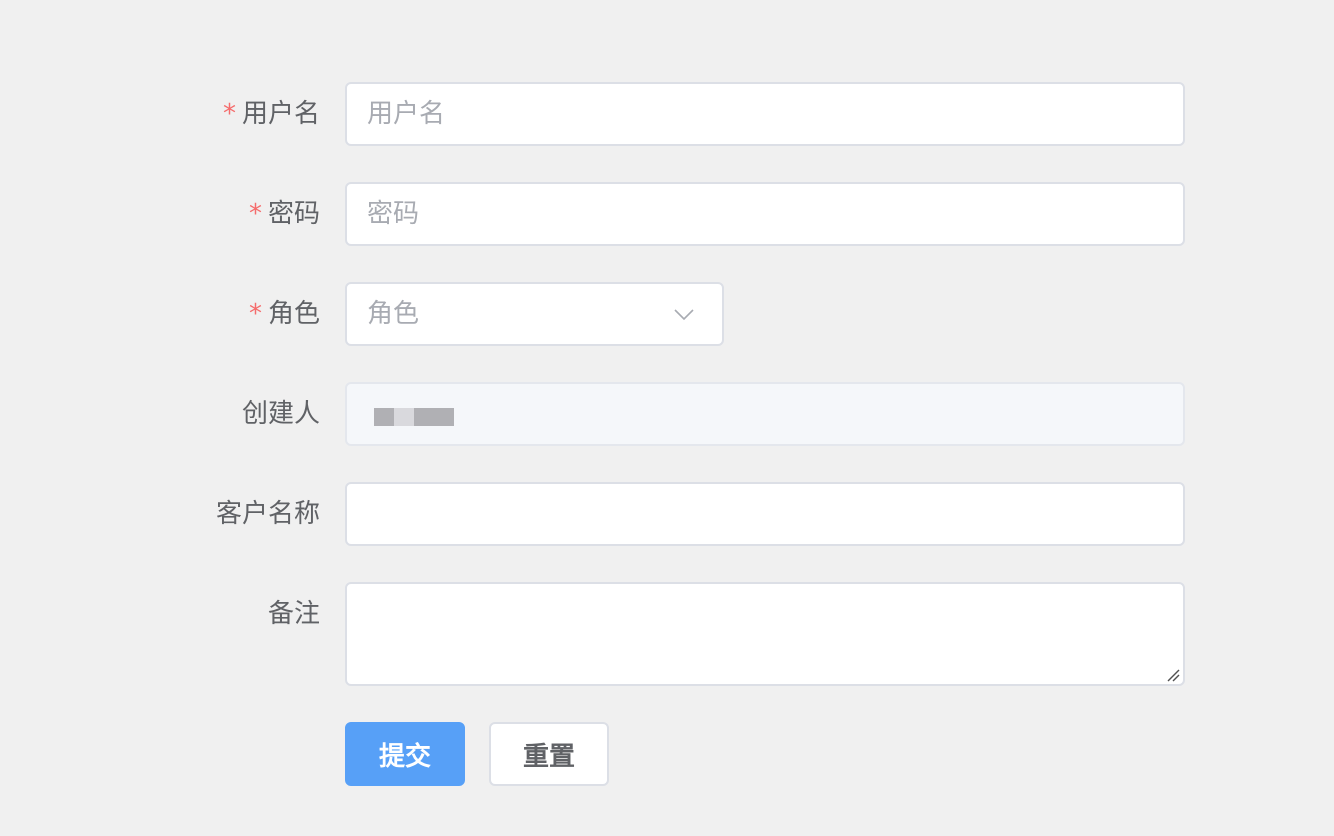  Describe the element at coordinates (765, 214) in the screenshot. I see `password-input` at that location.